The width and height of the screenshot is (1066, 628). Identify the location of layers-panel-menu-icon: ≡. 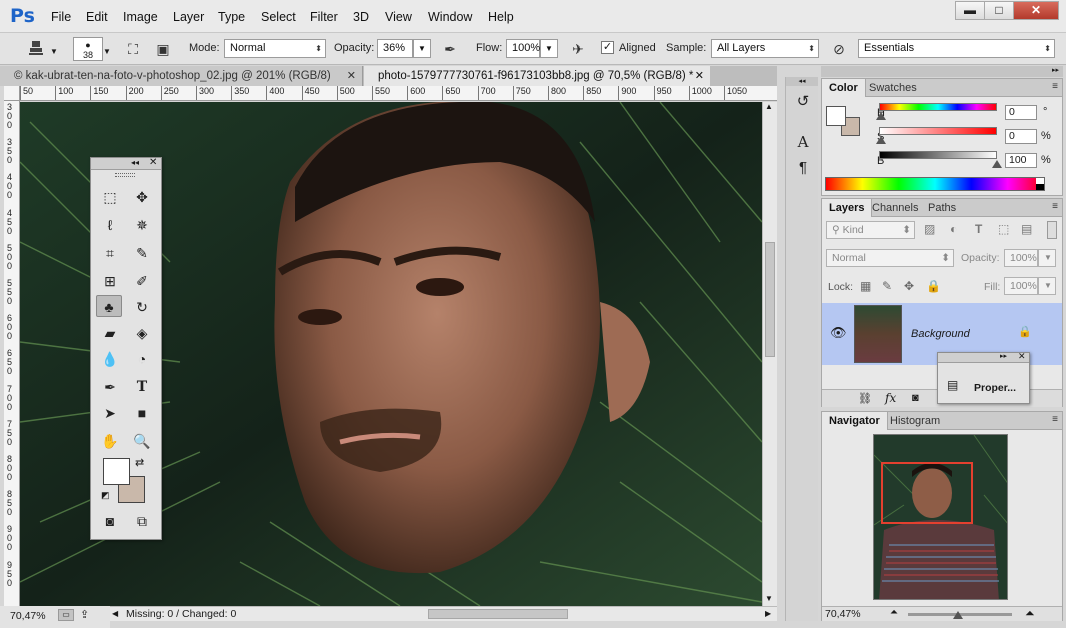
(1055, 206).